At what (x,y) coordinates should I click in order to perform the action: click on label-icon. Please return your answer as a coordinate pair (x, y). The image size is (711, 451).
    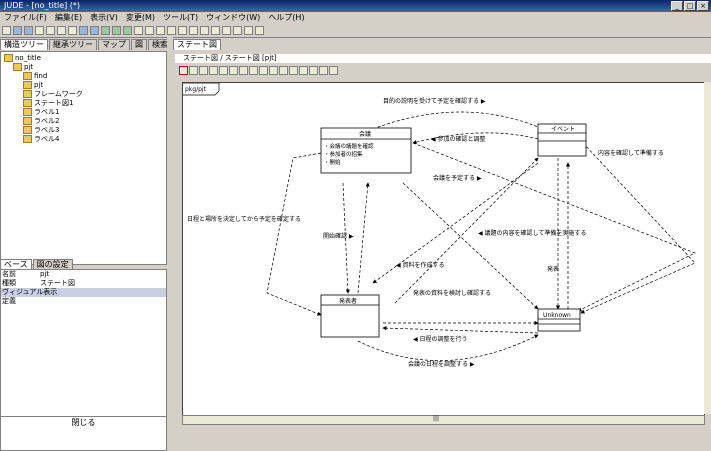
    Looking at the image, I should click on (27, 130).